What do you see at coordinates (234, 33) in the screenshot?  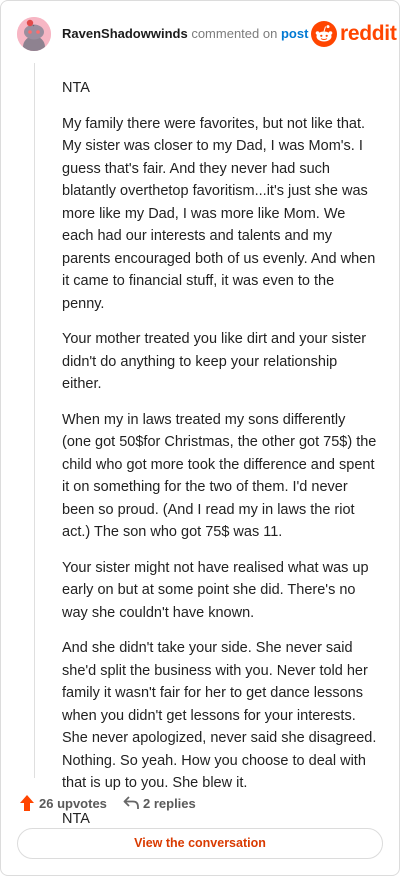 I see `action-text: commented on` at bounding box center [234, 33].